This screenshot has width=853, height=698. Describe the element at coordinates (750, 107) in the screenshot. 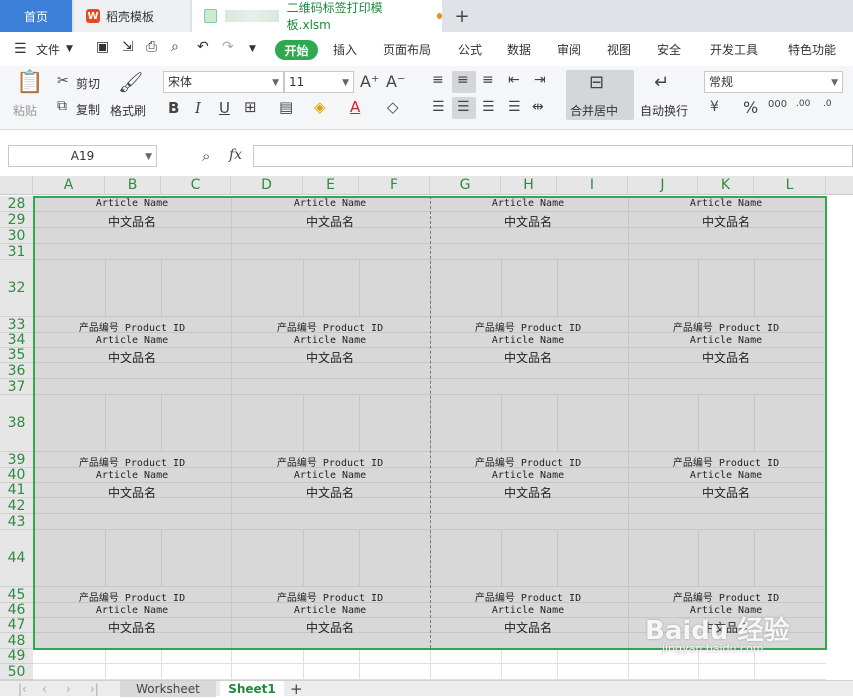

I see `percent-icon: %` at that location.